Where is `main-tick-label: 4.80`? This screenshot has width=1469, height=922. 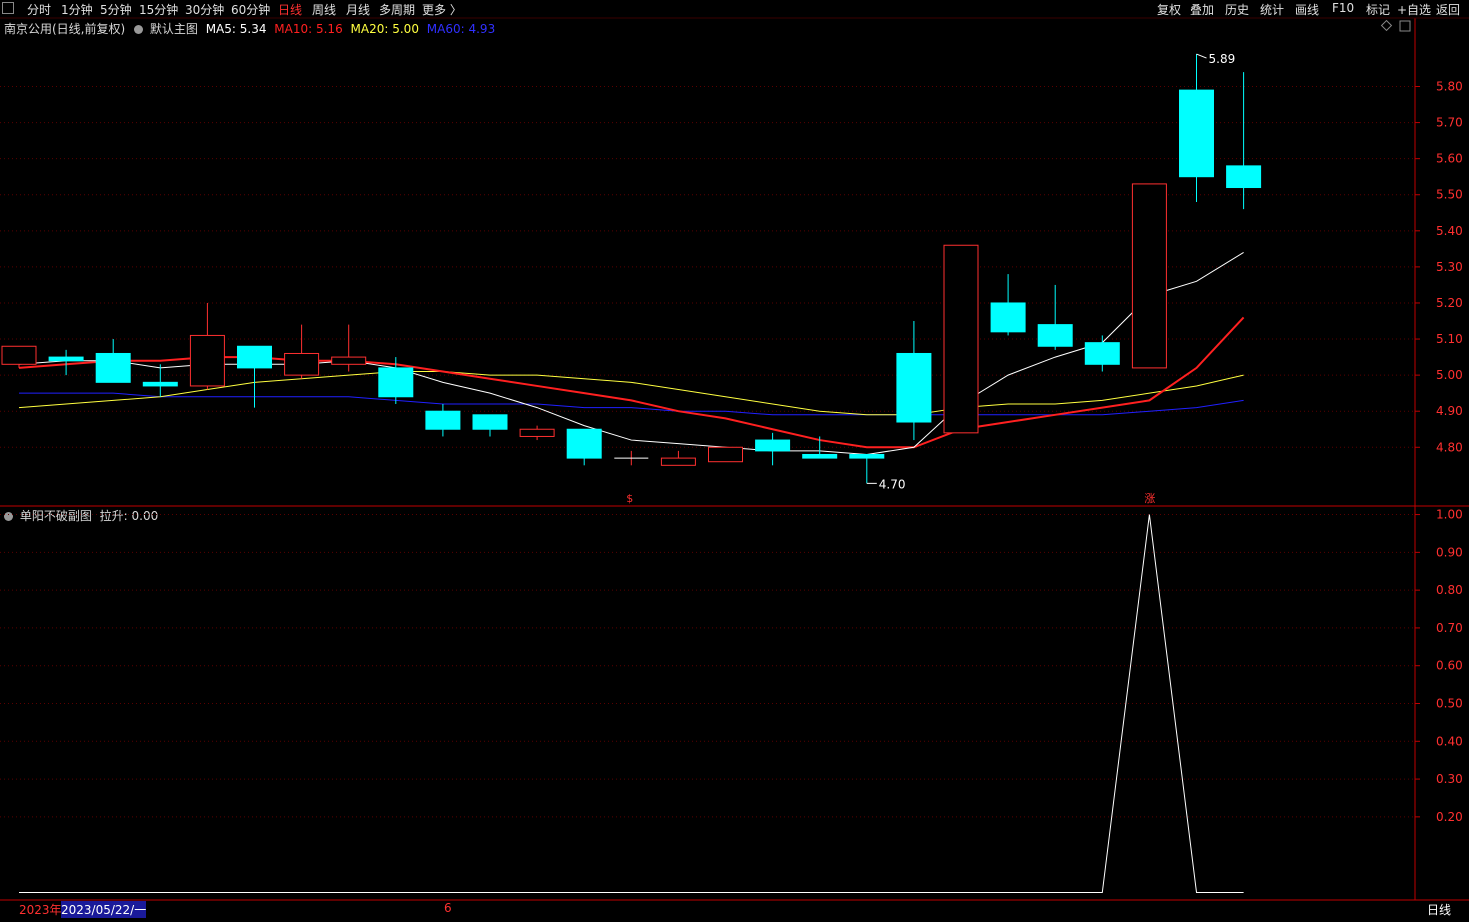 main-tick-label: 4.80 is located at coordinates (1449, 447).